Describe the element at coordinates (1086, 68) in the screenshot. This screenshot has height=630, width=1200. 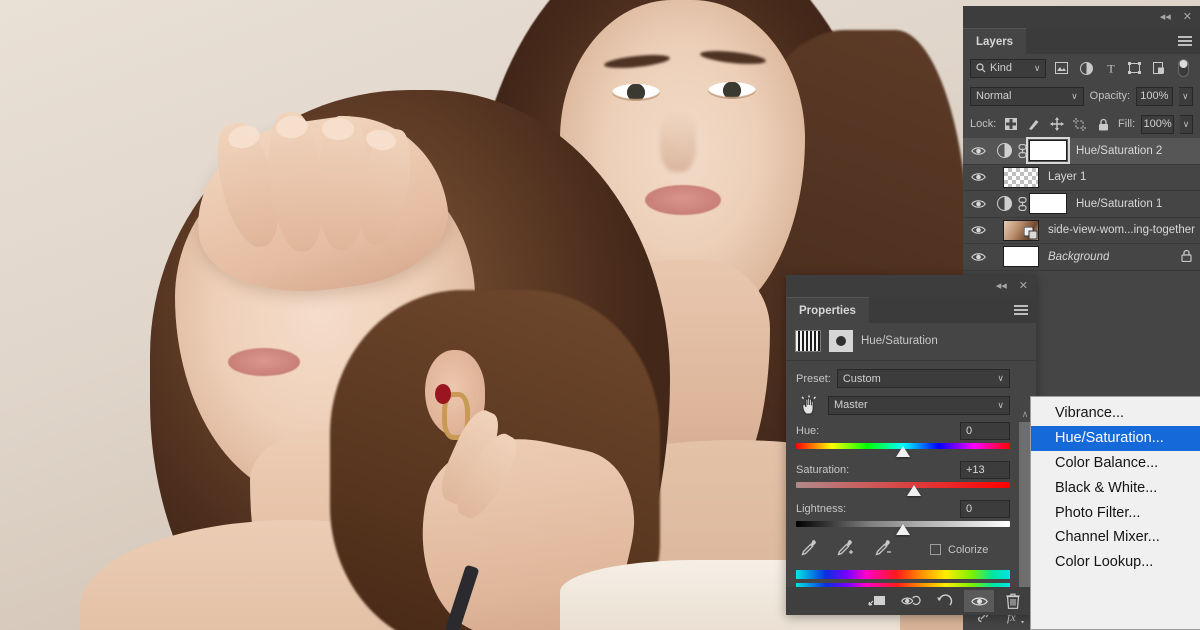
I see `adjustment-layer-filter-icon` at that location.